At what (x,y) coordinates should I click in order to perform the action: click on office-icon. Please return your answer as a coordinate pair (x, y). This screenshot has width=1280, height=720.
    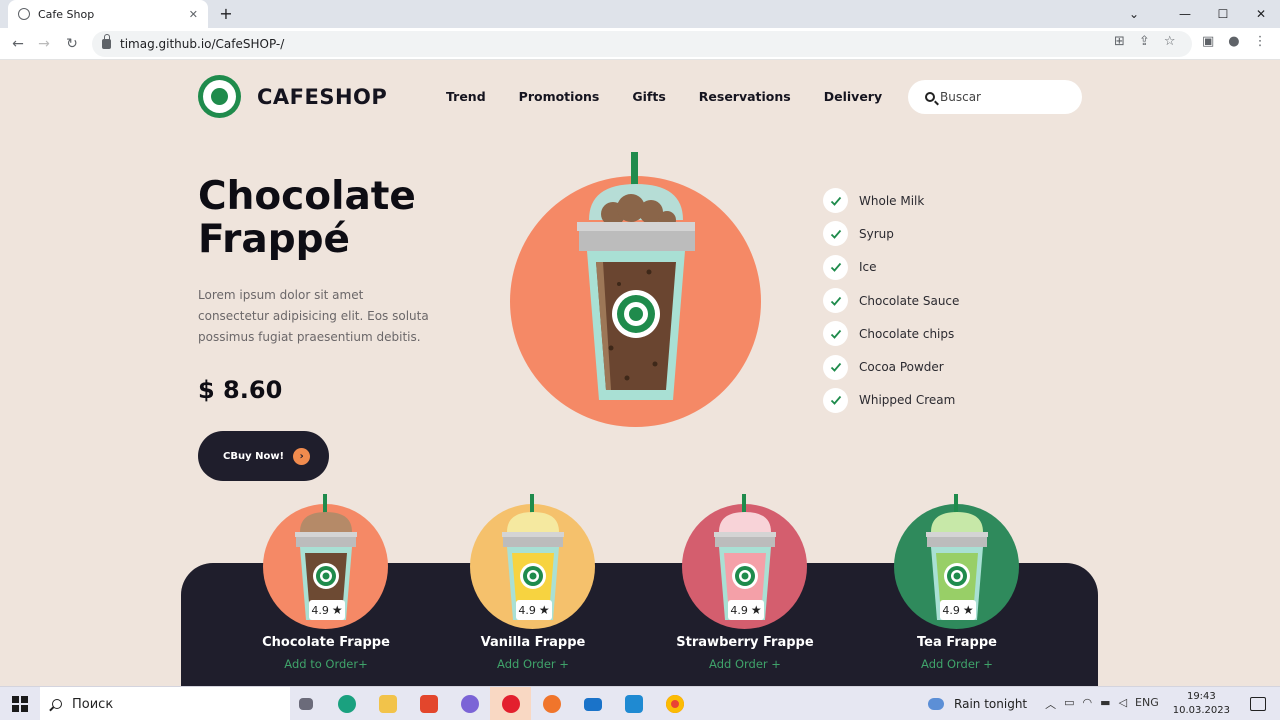
    Looking at the image, I should click on (428, 703).